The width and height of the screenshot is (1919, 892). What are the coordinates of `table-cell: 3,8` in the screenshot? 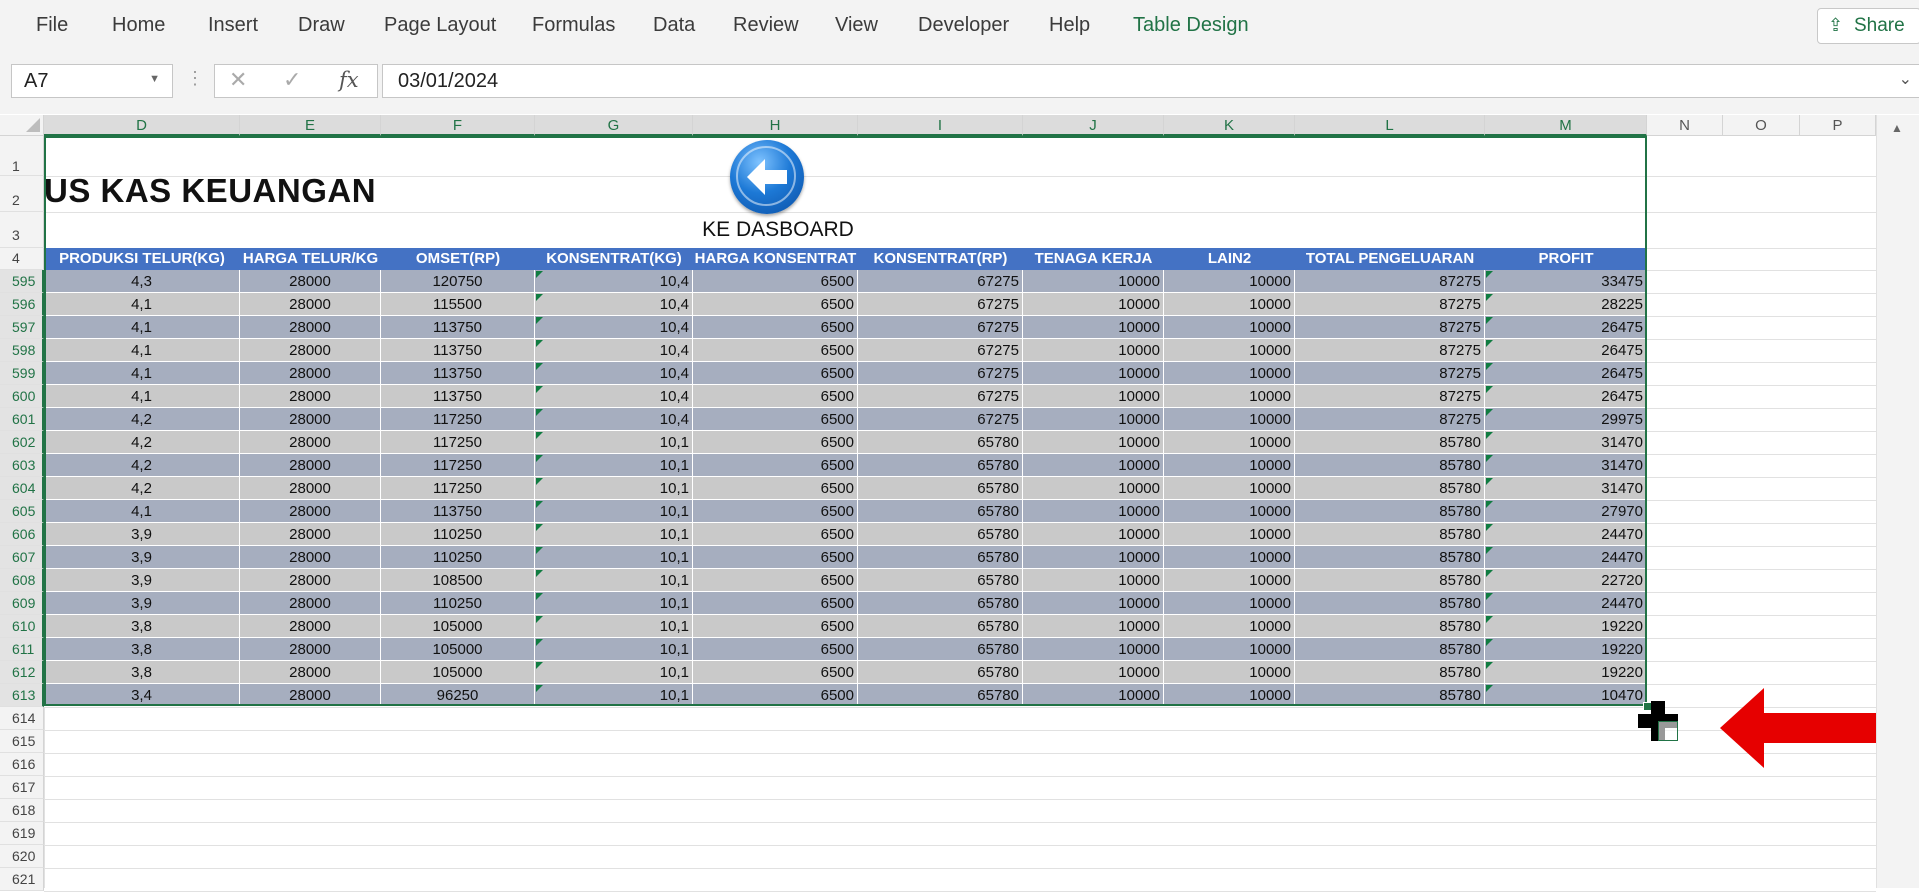 It's located at (142, 626).